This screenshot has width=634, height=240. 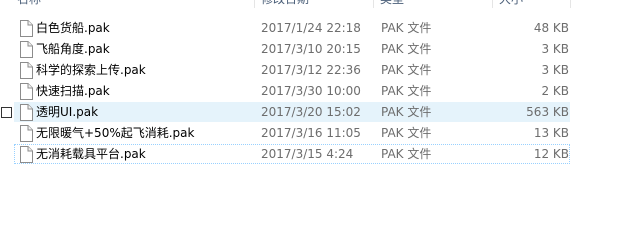 I want to click on column-header-name: 名称, so click(x=29, y=4).